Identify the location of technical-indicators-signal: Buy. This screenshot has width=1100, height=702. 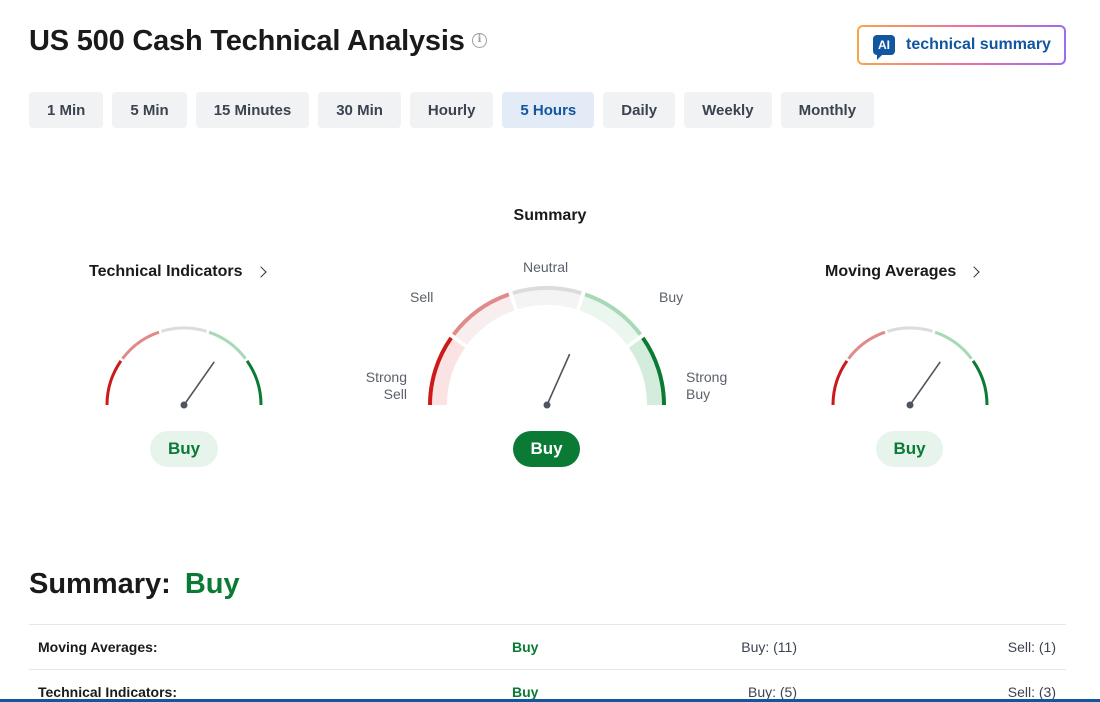
(184, 449).